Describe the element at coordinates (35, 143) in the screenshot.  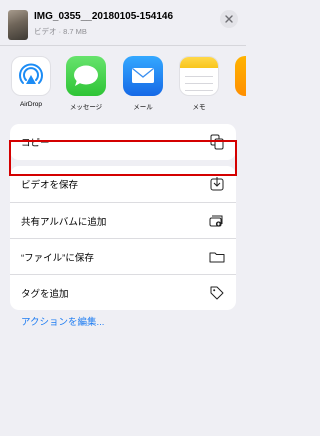
I see `action-copy-label: コピー` at that location.